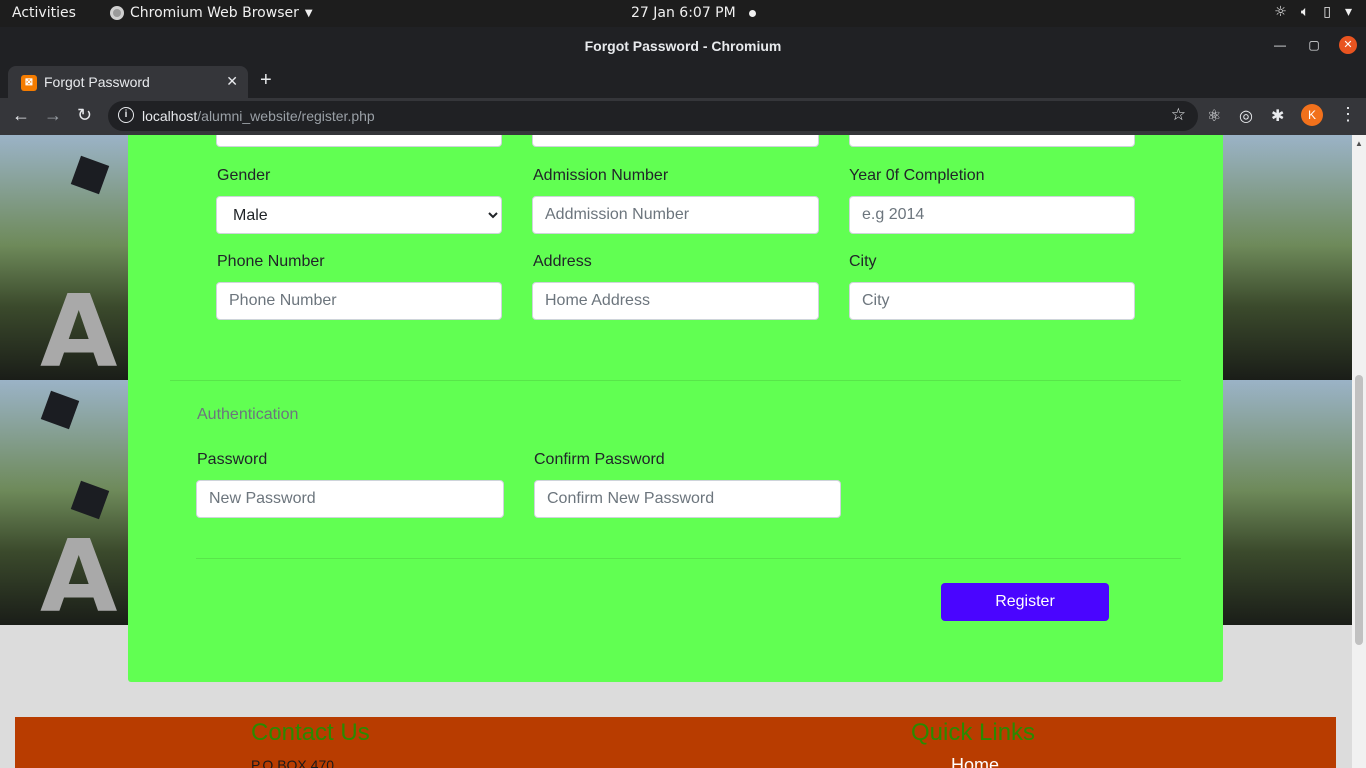  I want to click on notification-dot-icon, so click(752, 13).